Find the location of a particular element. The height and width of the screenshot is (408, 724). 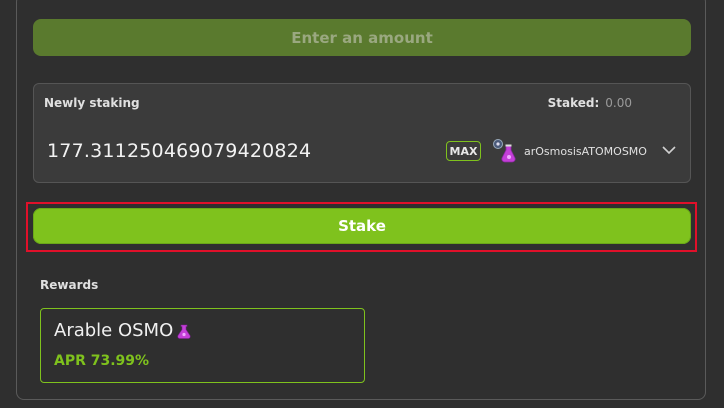

chevron-down-icon is located at coordinates (669, 150).